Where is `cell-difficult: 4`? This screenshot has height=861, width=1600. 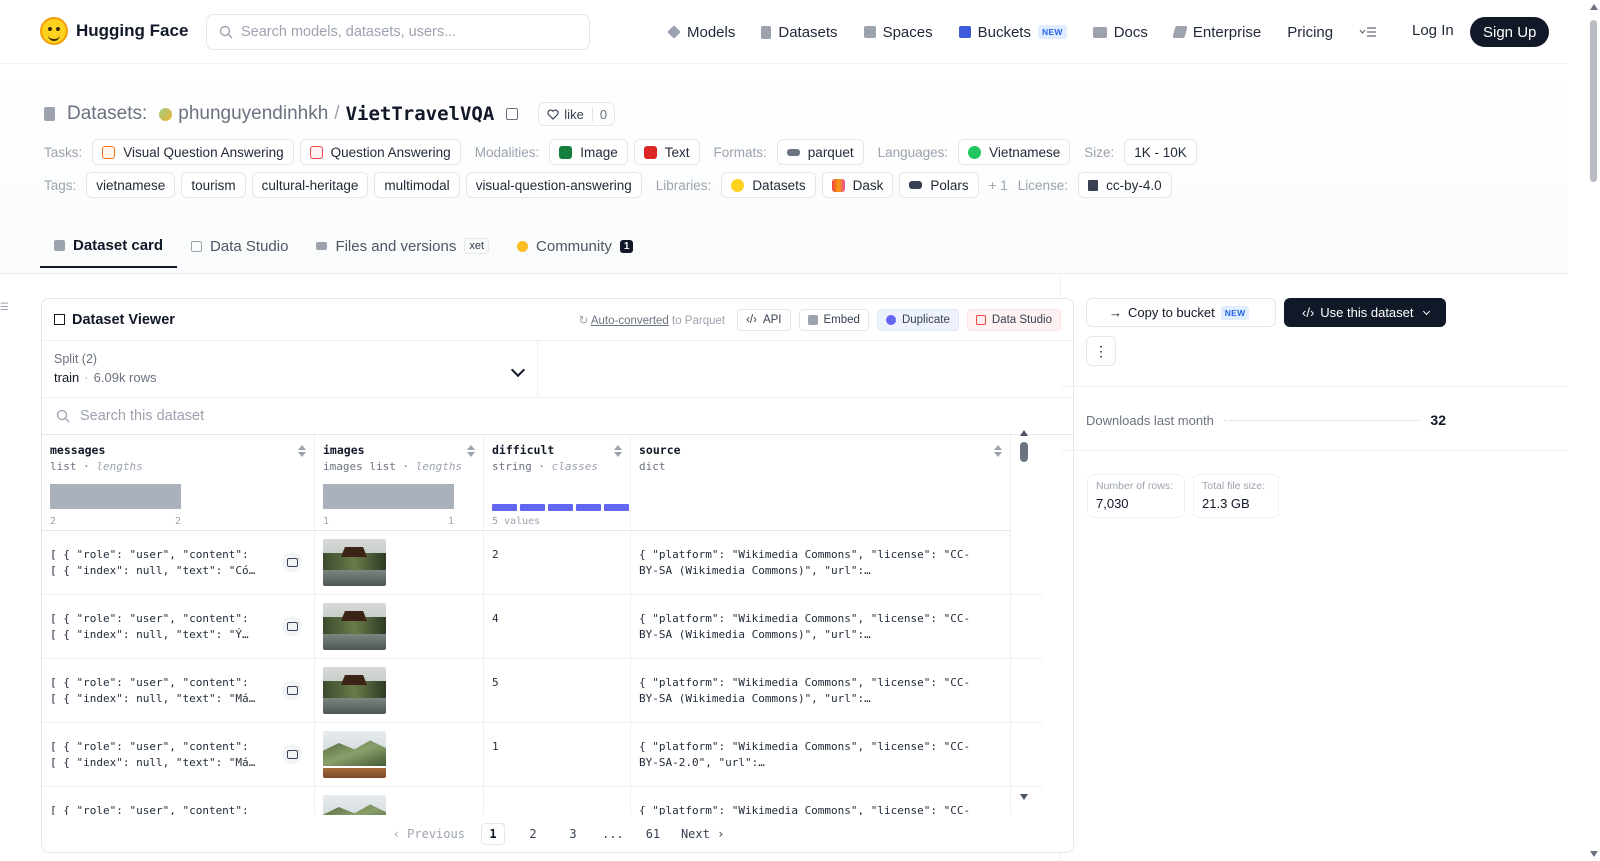 cell-difficult: 4 is located at coordinates (557, 627).